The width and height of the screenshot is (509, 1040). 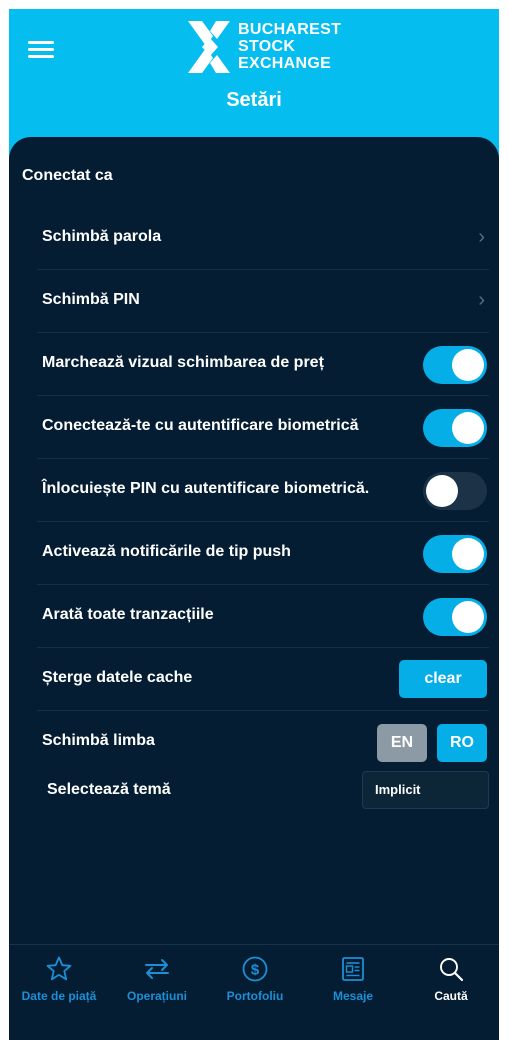 I want to click on logo-text: BUCHAREST STOCK EXCHANGE, so click(x=289, y=46).